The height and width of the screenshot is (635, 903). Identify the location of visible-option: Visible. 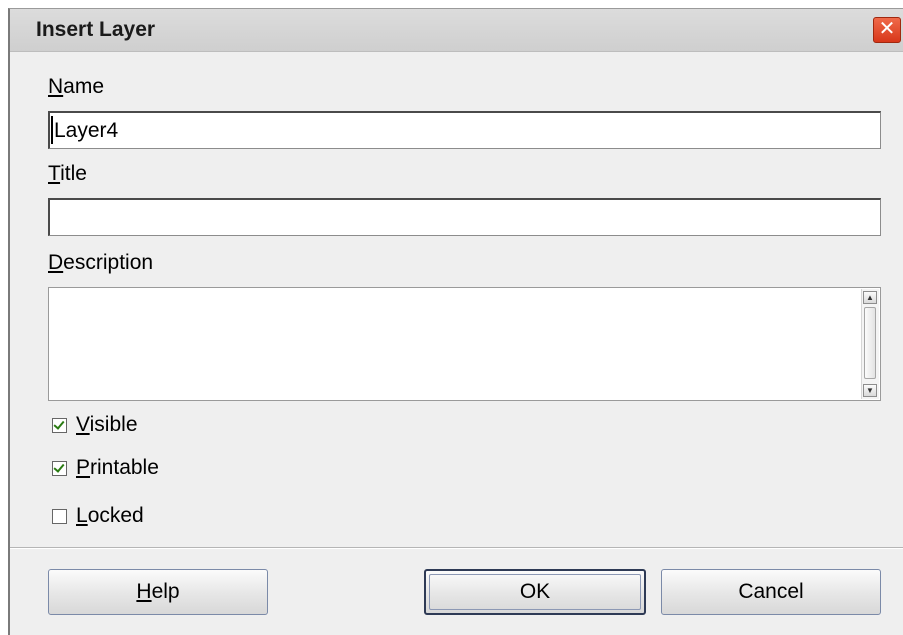
(95, 425).